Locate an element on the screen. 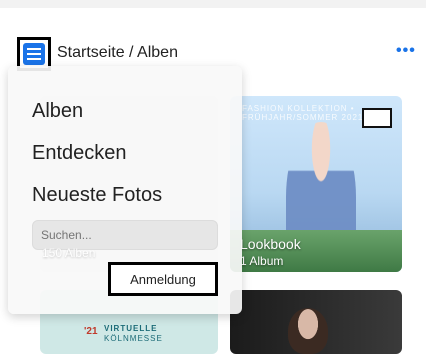 This screenshot has height=354, width=426. album-card is located at coordinates (316, 322).